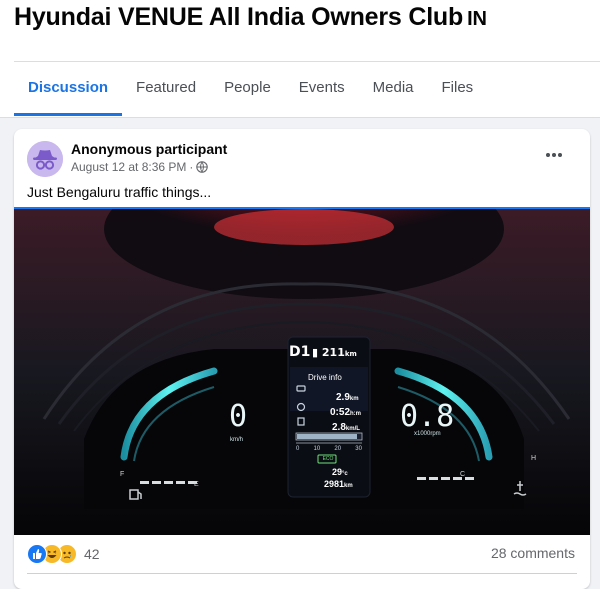  Describe the element at coordinates (300, 352) in the screenshot. I see `gear-indicator: D1` at that location.